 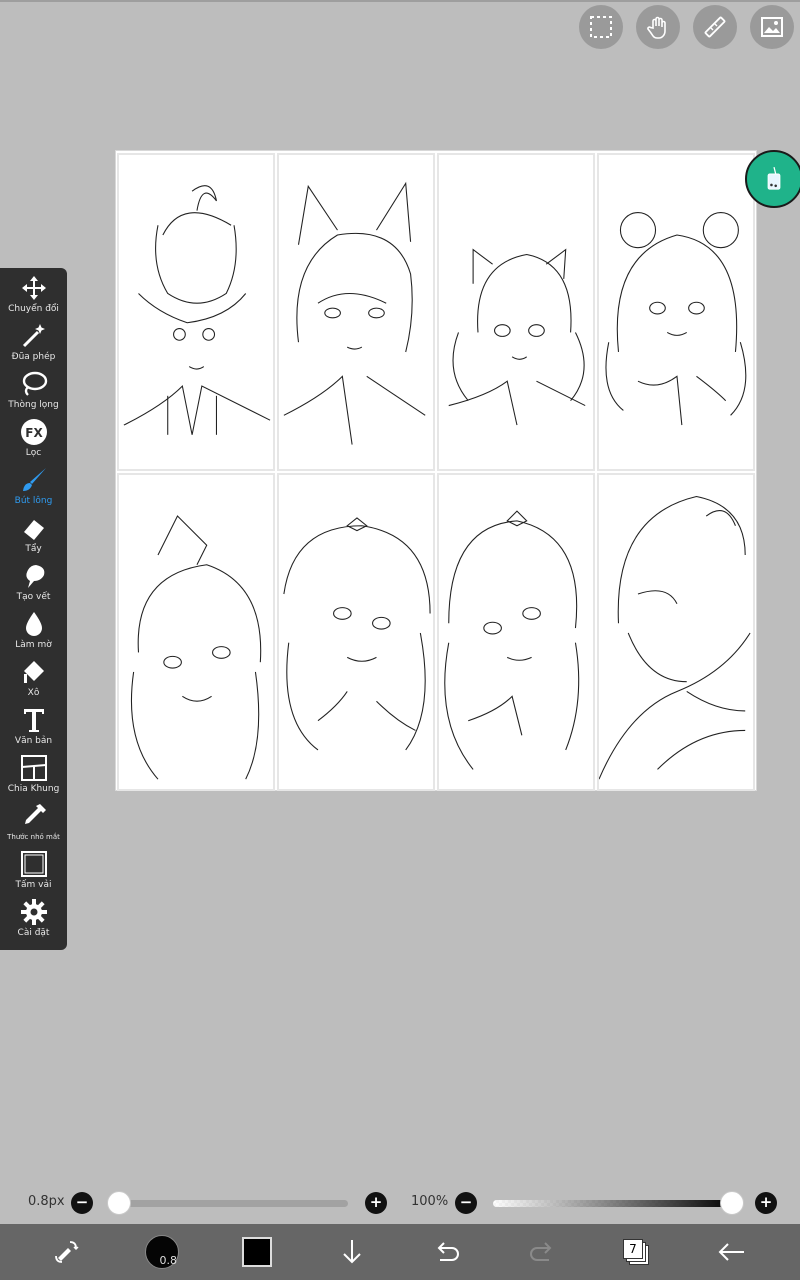 I want to click on brush-size-readout: 0.8px, so click(x=46, y=1201).